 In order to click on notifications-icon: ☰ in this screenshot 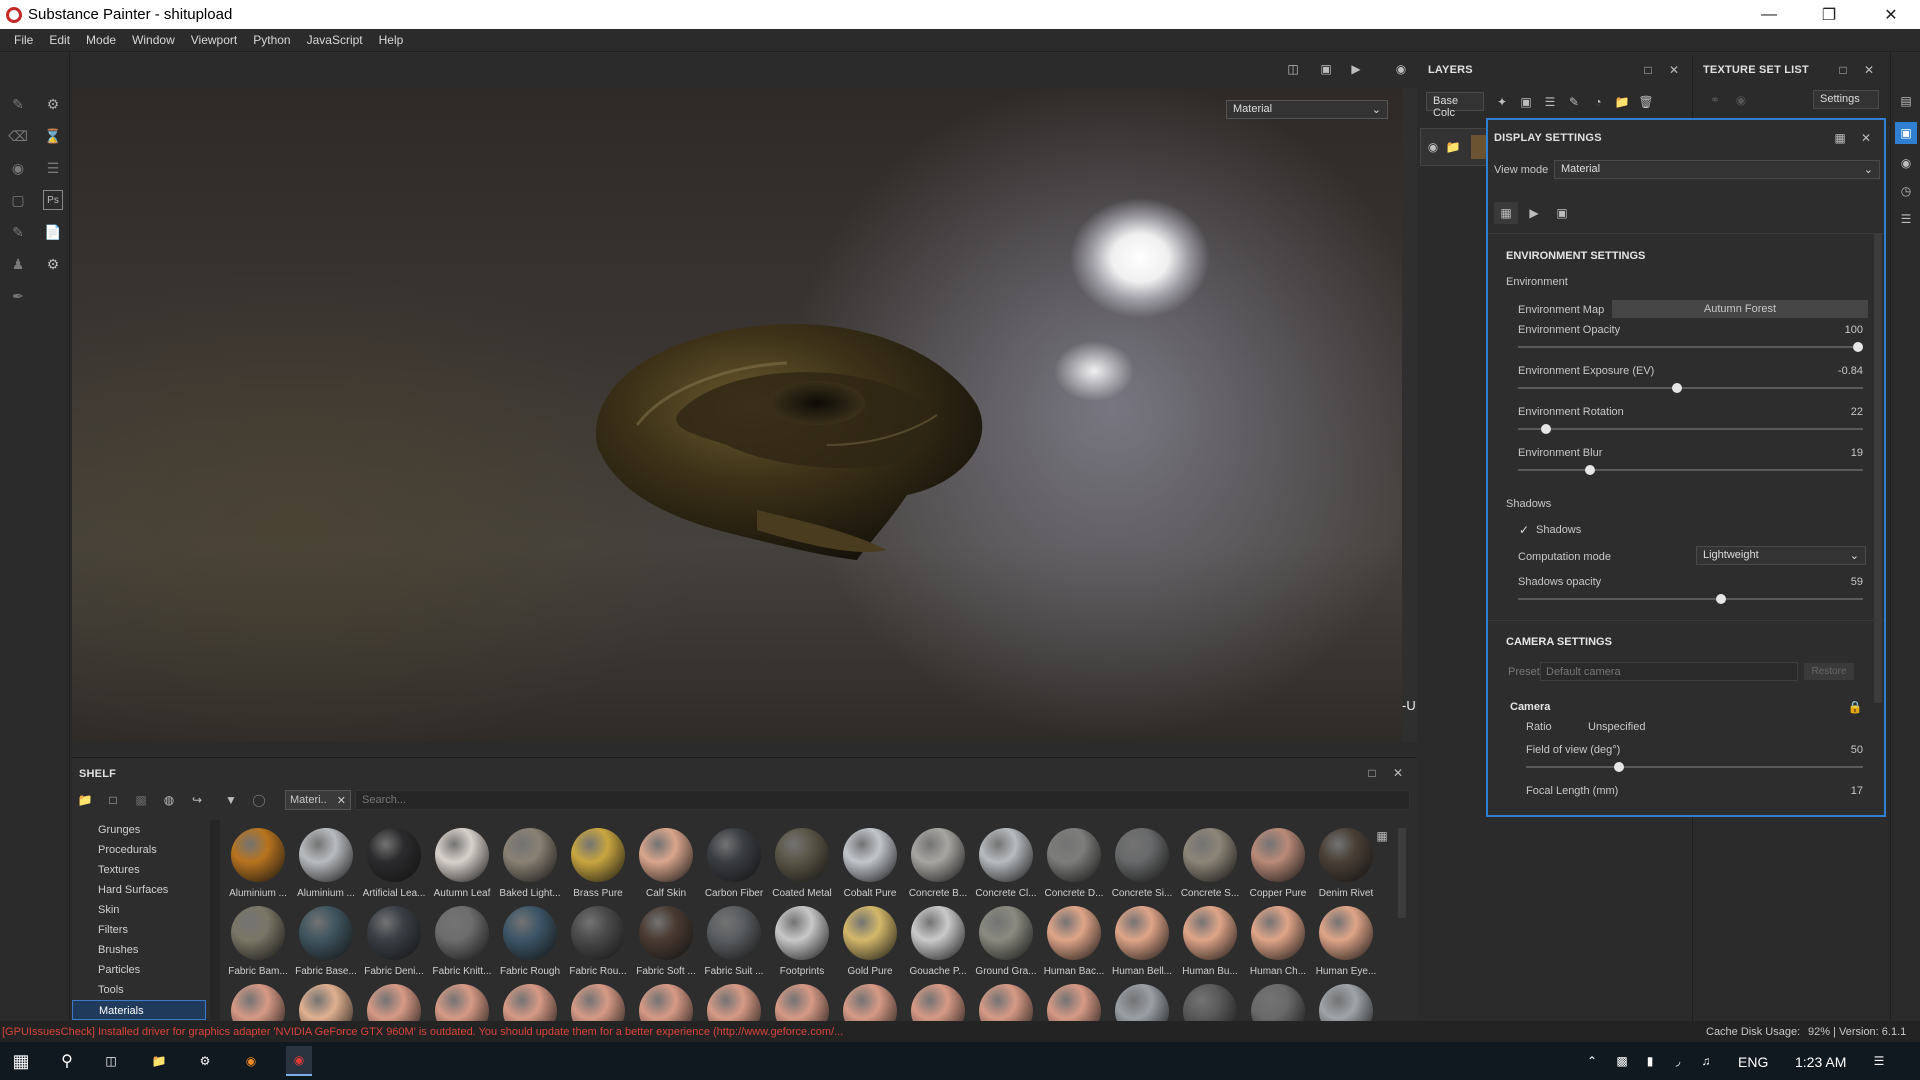, I will do `click(1879, 1061)`.